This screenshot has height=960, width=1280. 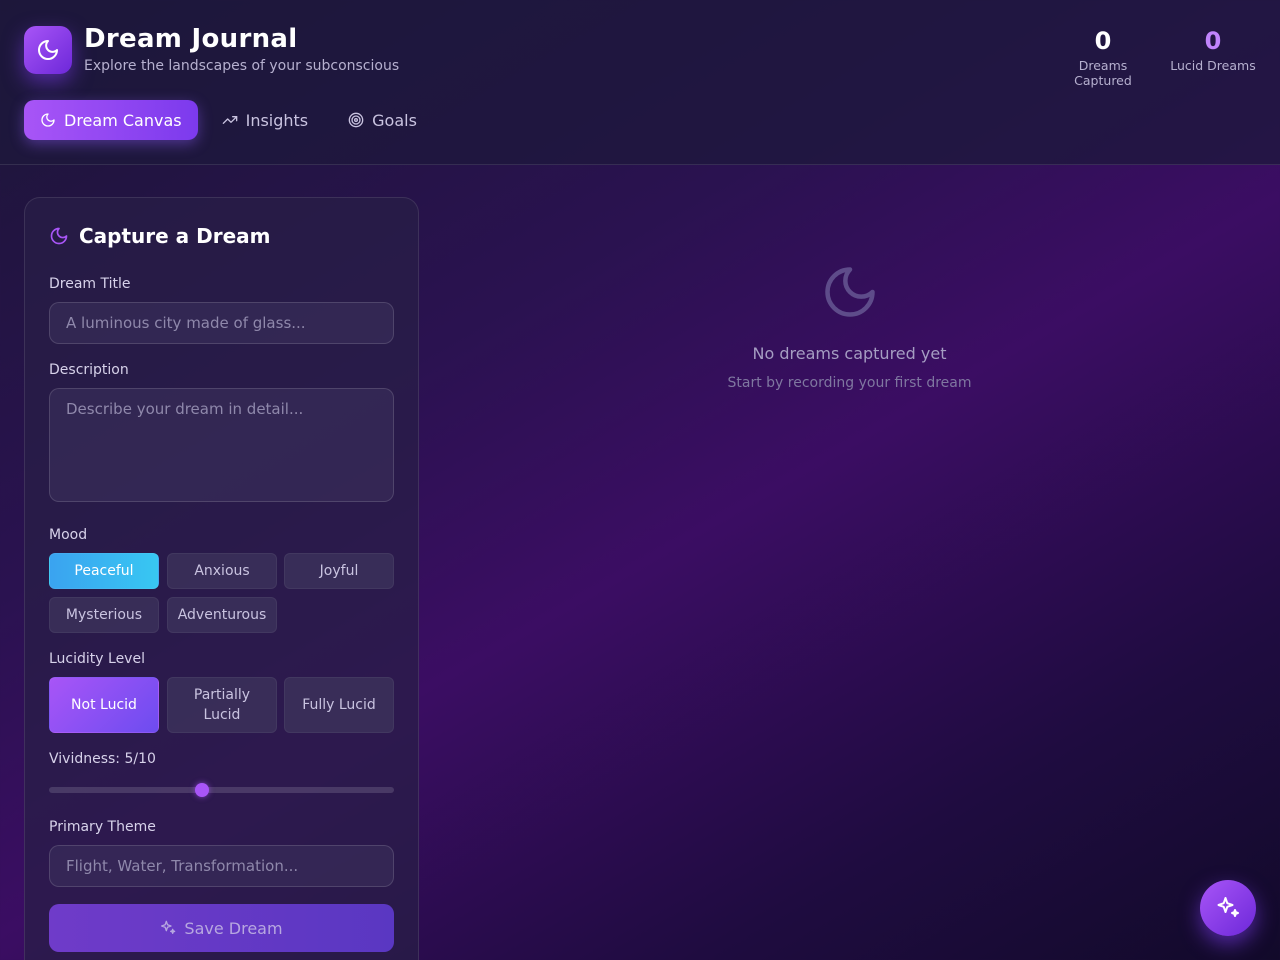 I want to click on vividness-slider, so click(x=221, y=790).